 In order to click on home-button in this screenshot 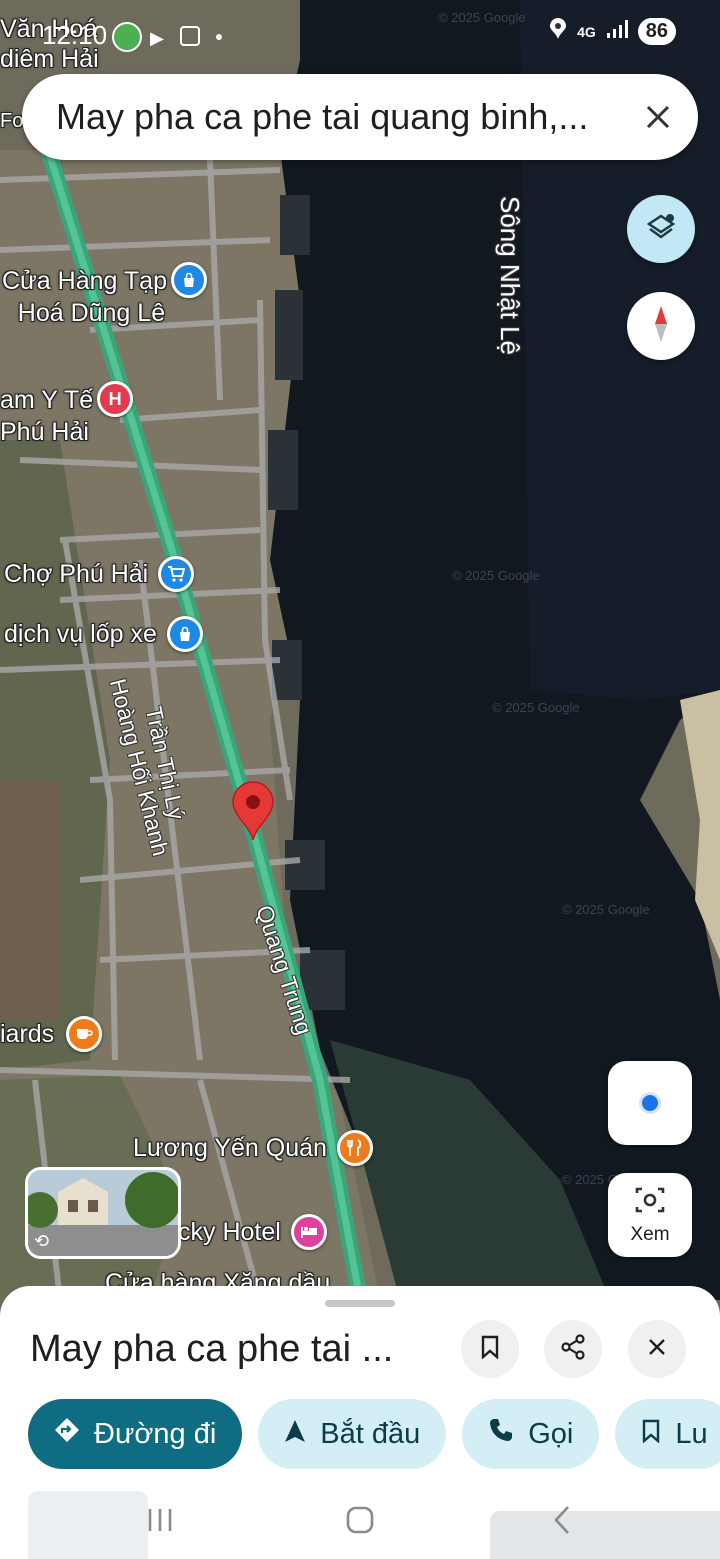, I will do `click(360, 1520)`.